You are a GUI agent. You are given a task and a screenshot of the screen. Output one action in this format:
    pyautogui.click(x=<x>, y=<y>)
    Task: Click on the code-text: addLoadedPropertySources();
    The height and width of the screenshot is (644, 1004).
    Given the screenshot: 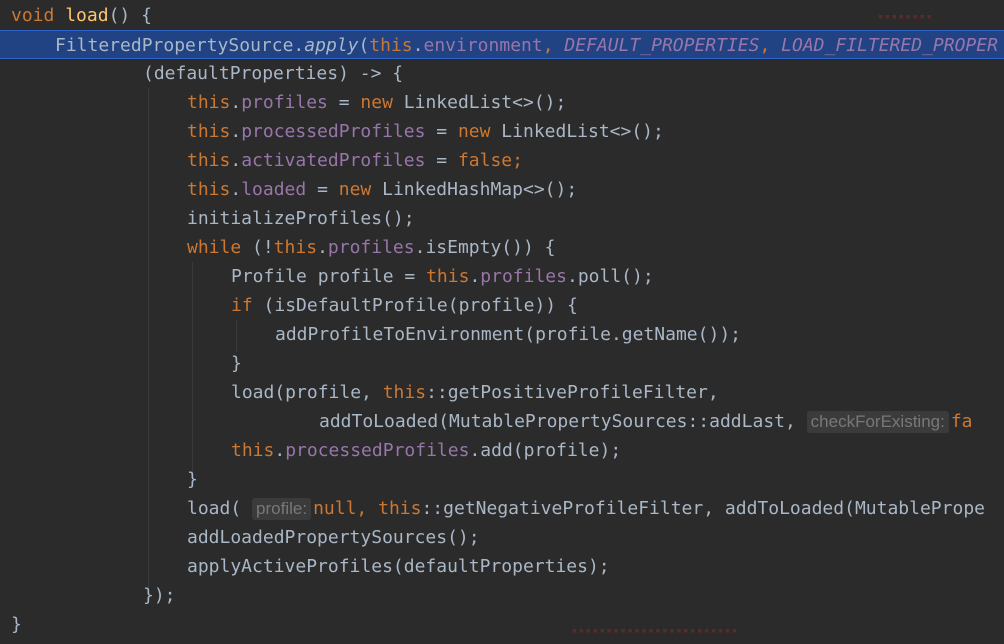 What is the action you would take?
    pyautogui.click(x=333, y=537)
    